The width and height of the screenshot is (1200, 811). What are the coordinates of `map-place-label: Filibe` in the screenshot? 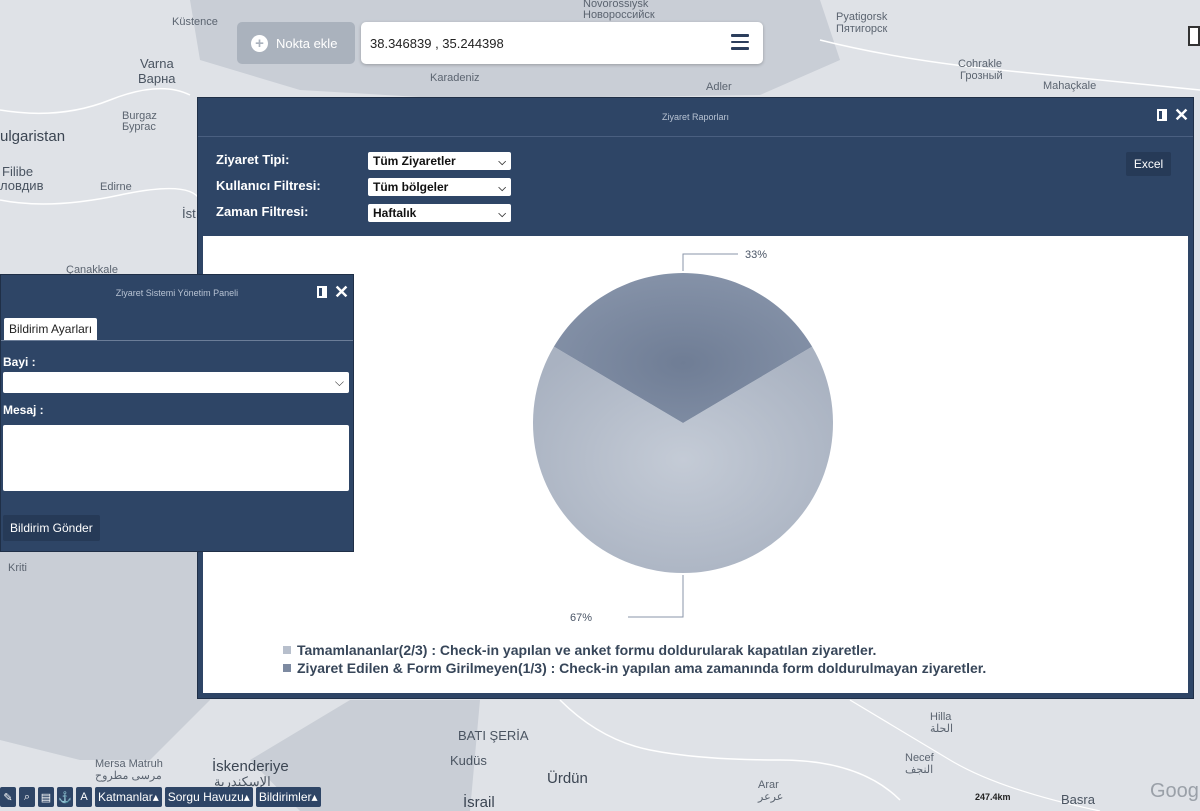 It's located at (18, 171).